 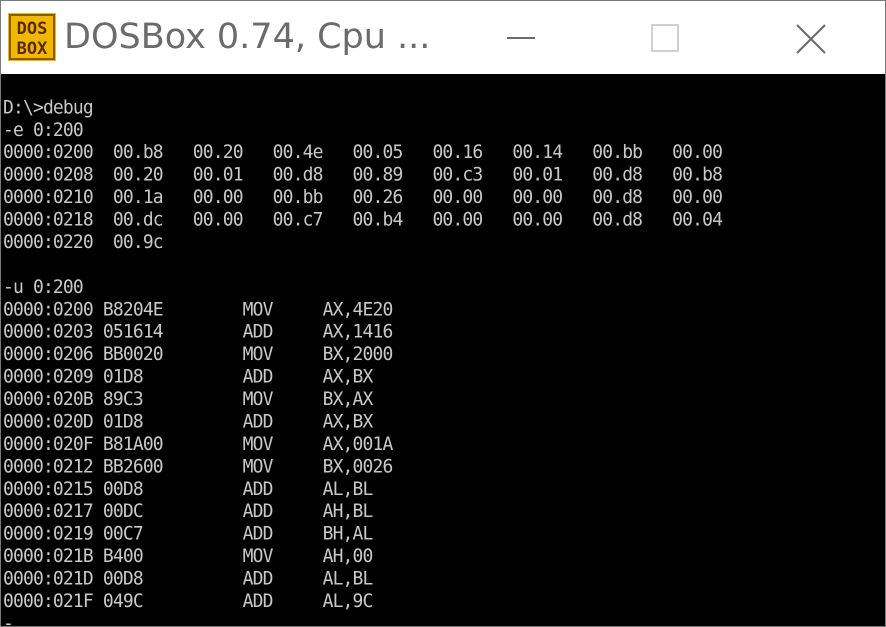 What do you see at coordinates (188, 511) in the screenshot?
I see `console-line: 0000:0217 00DC ADD AH,BL` at bounding box center [188, 511].